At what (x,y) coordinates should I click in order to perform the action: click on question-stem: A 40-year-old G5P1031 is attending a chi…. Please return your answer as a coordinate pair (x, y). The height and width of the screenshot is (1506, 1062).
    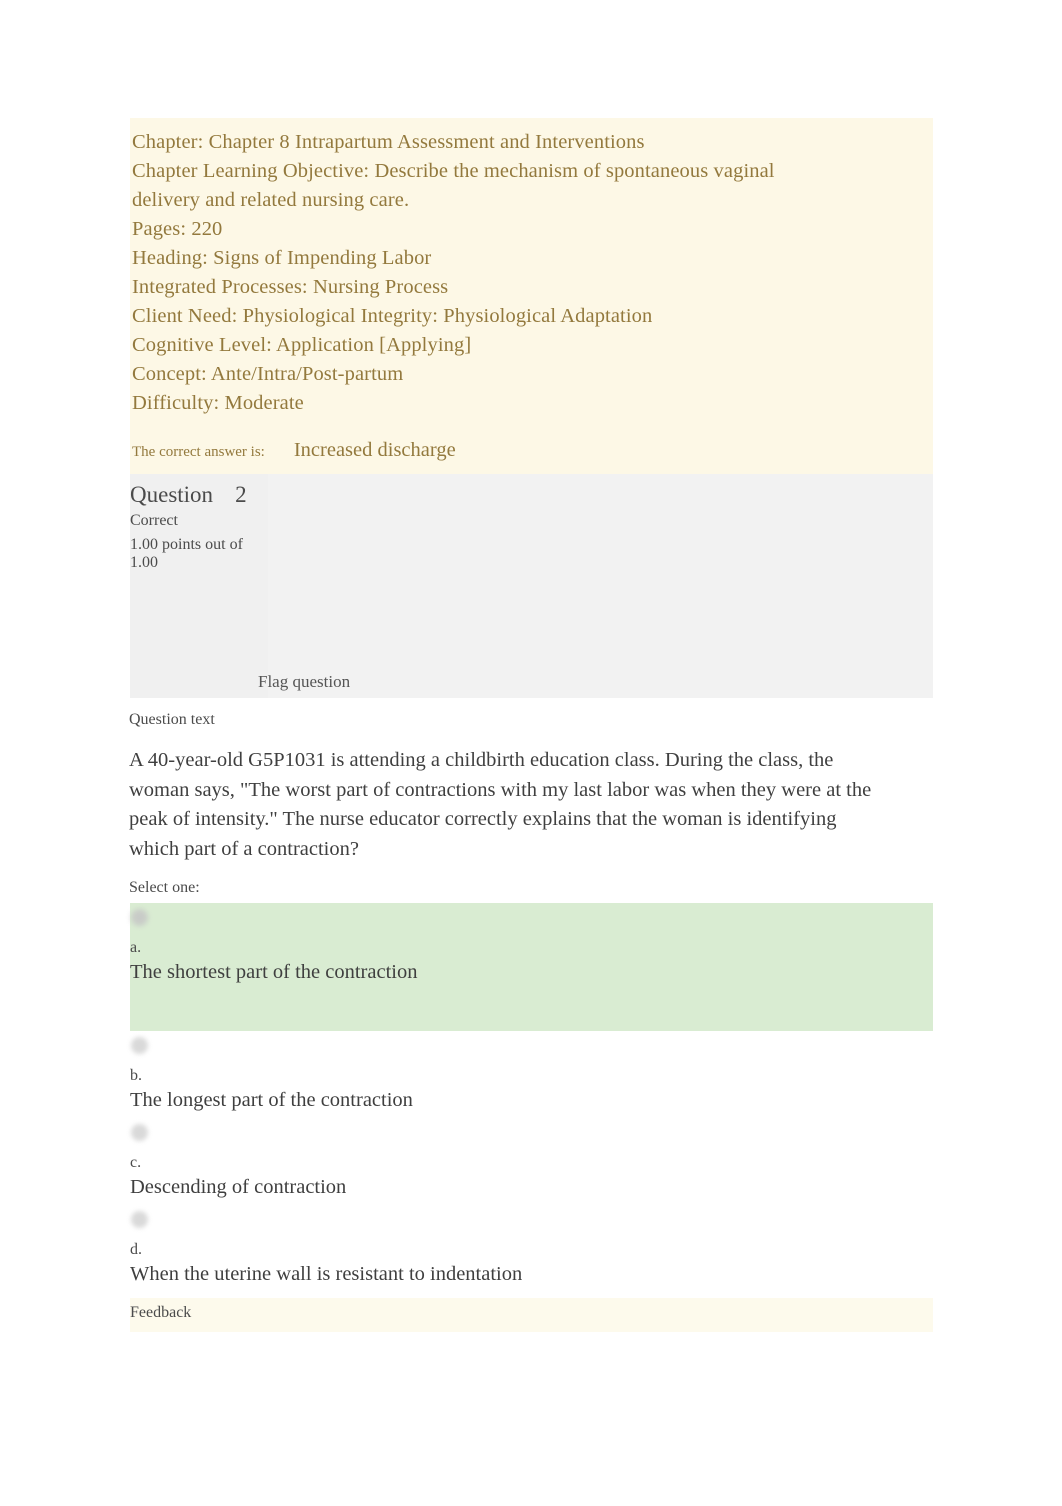
    Looking at the image, I should click on (500, 804).